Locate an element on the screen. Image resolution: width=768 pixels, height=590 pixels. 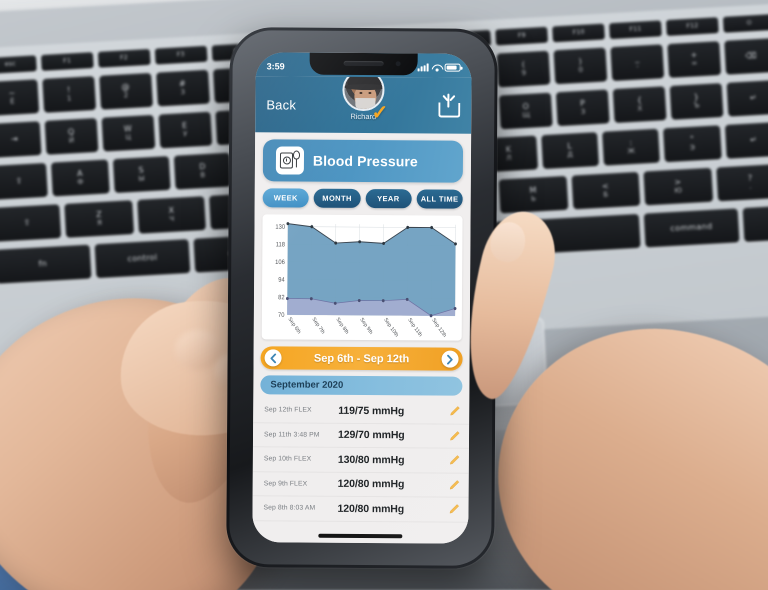
keyboard-key: + = is located at coordinates (694, 59).